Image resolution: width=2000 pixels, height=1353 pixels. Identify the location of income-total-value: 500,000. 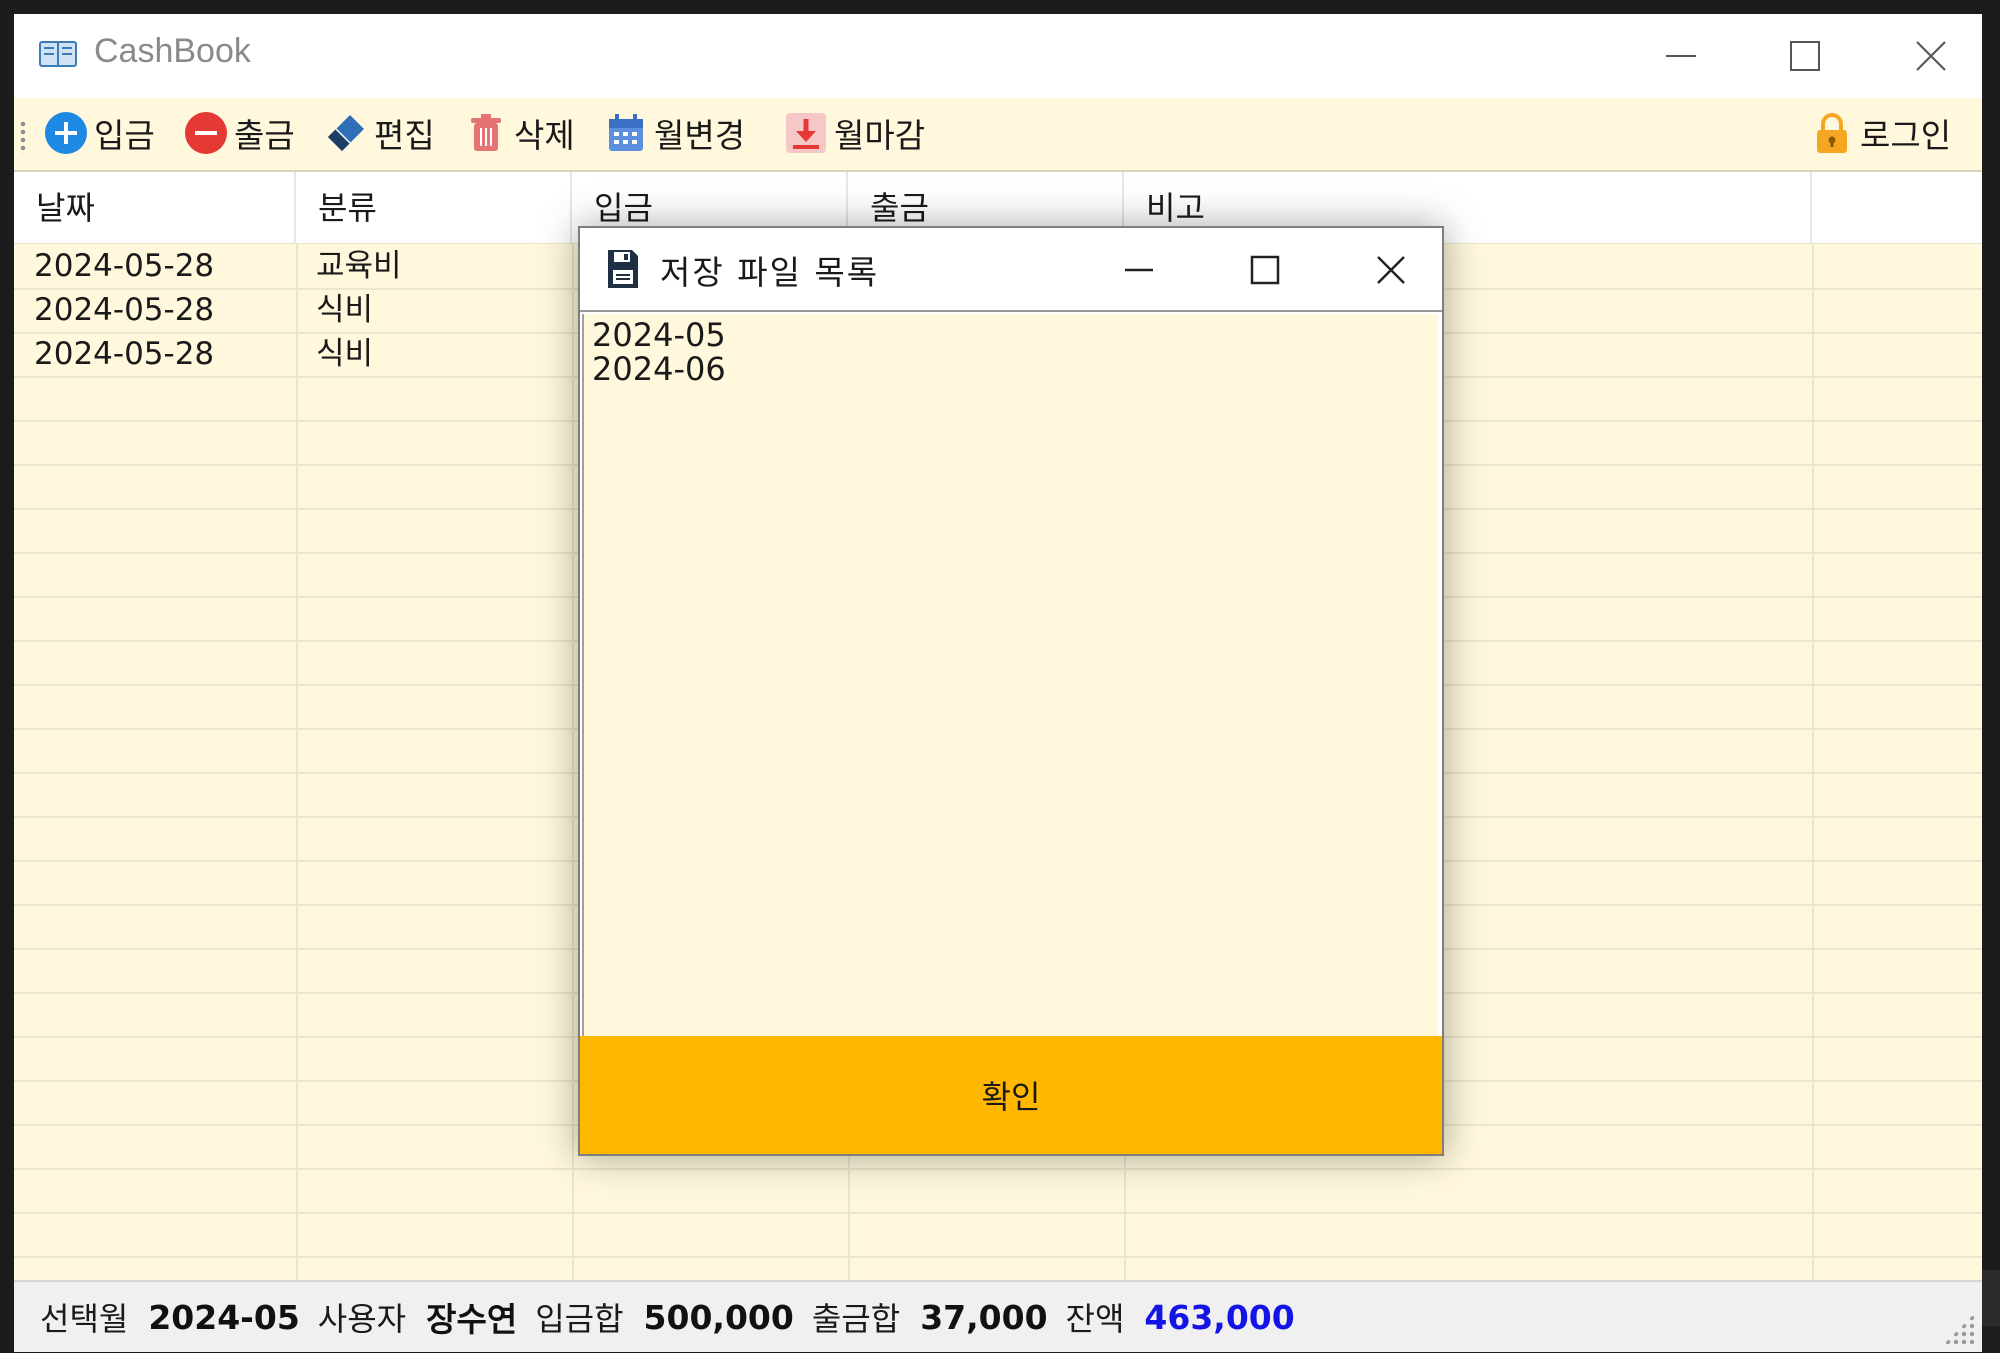
(718, 1317).